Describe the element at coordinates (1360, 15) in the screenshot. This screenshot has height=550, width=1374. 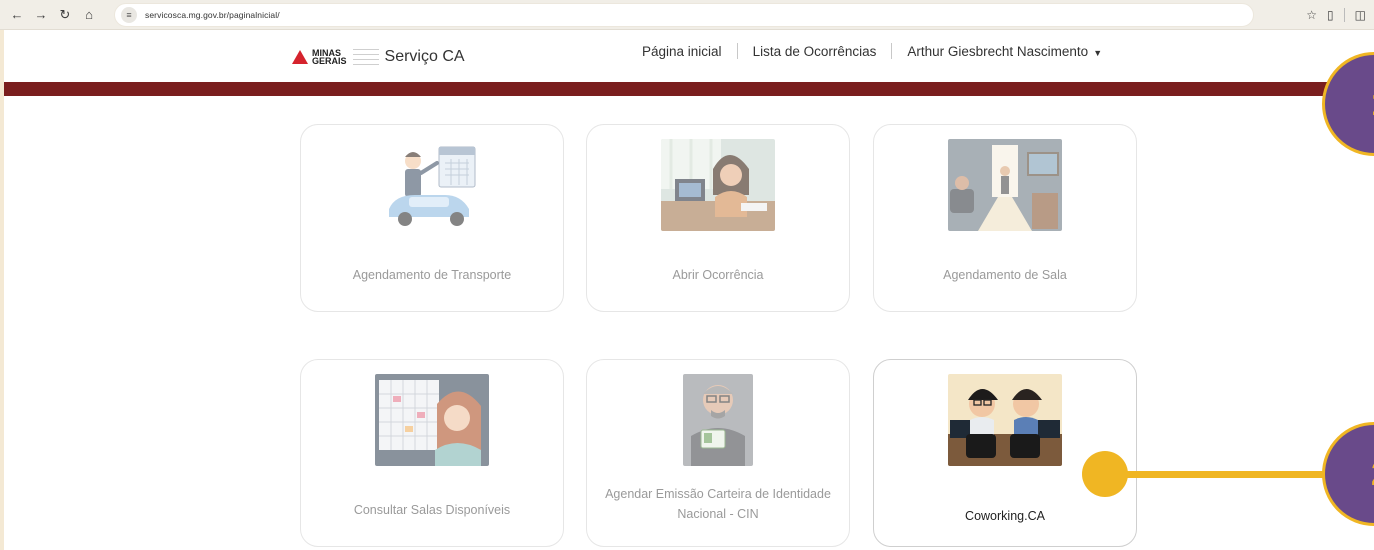
I see `sidebar-icon: ◫` at that location.